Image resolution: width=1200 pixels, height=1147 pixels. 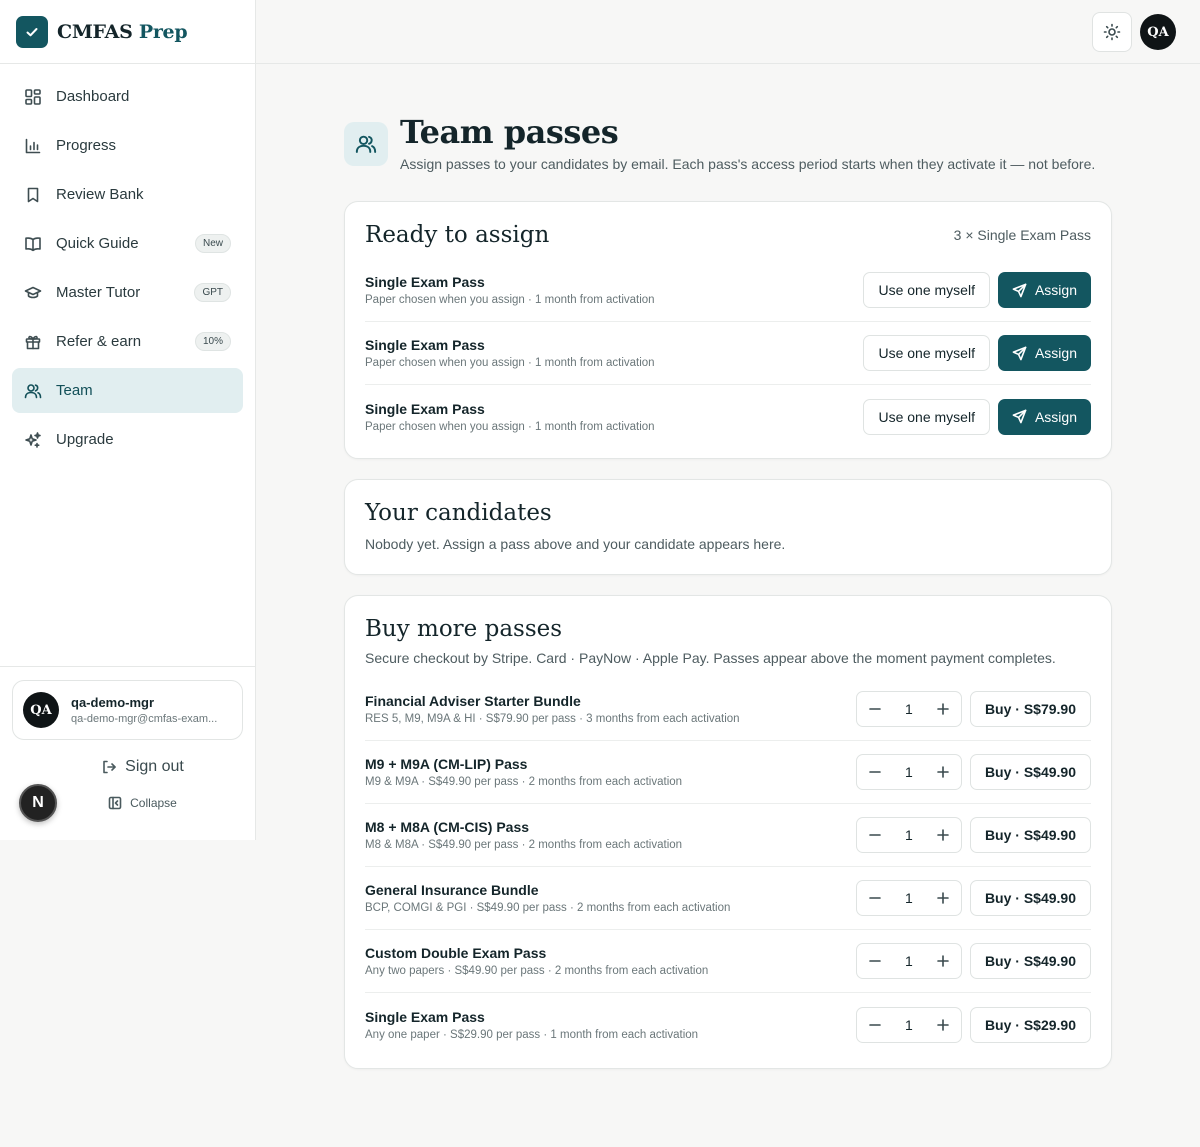 What do you see at coordinates (728, 32) in the screenshot?
I see `topbar: QA` at bounding box center [728, 32].